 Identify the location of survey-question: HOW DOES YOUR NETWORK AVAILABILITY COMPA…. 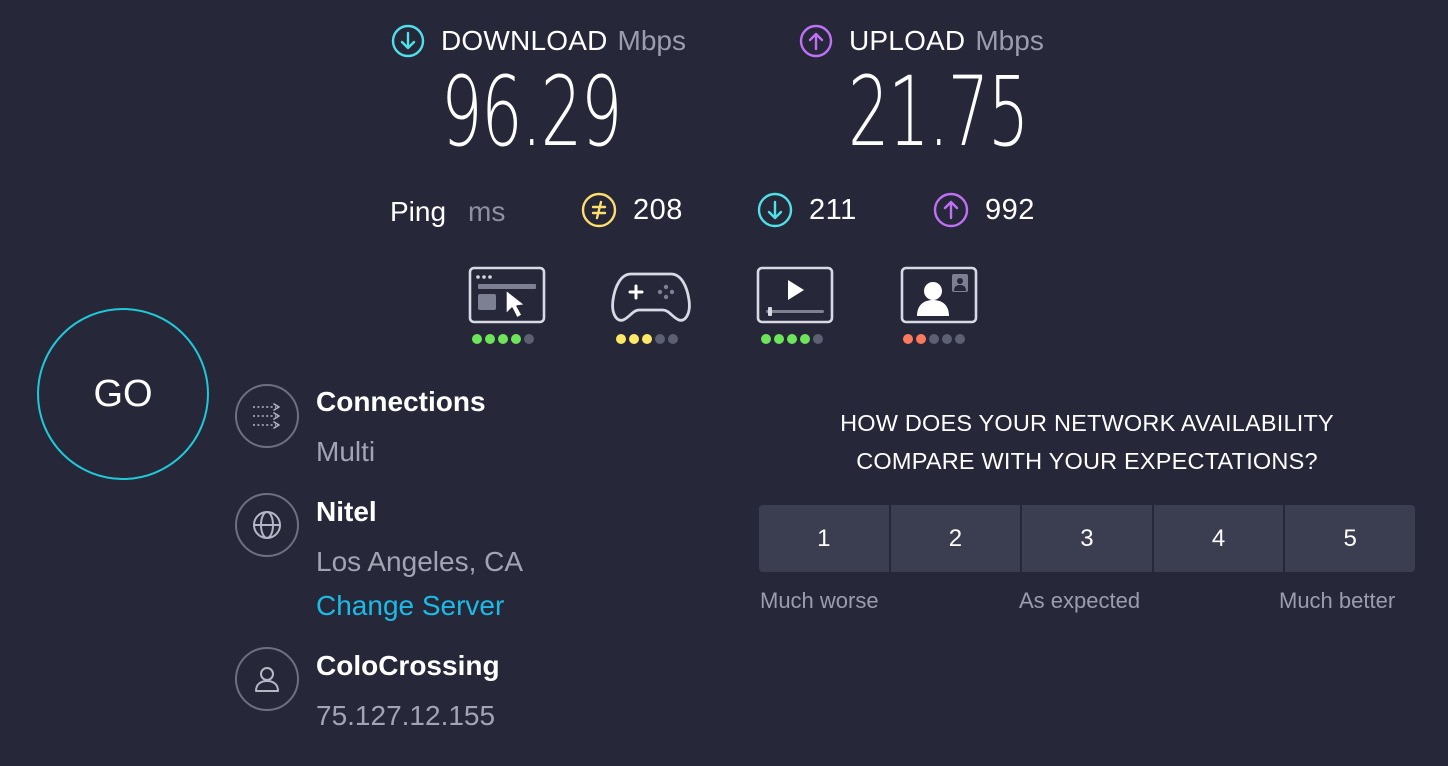
(1087, 442).